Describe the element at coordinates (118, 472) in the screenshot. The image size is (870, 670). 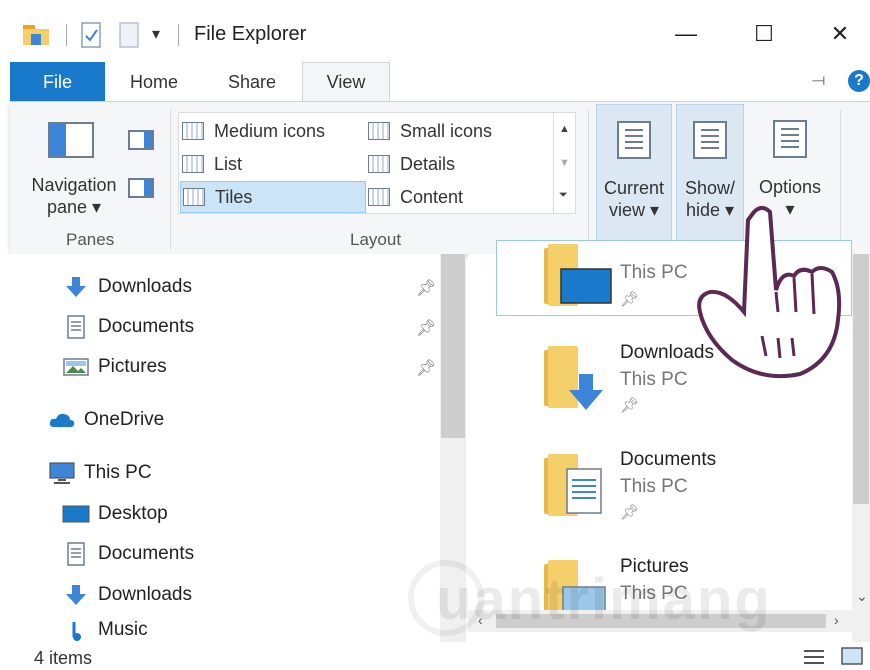
I see `nav-item-label: This PC` at that location.